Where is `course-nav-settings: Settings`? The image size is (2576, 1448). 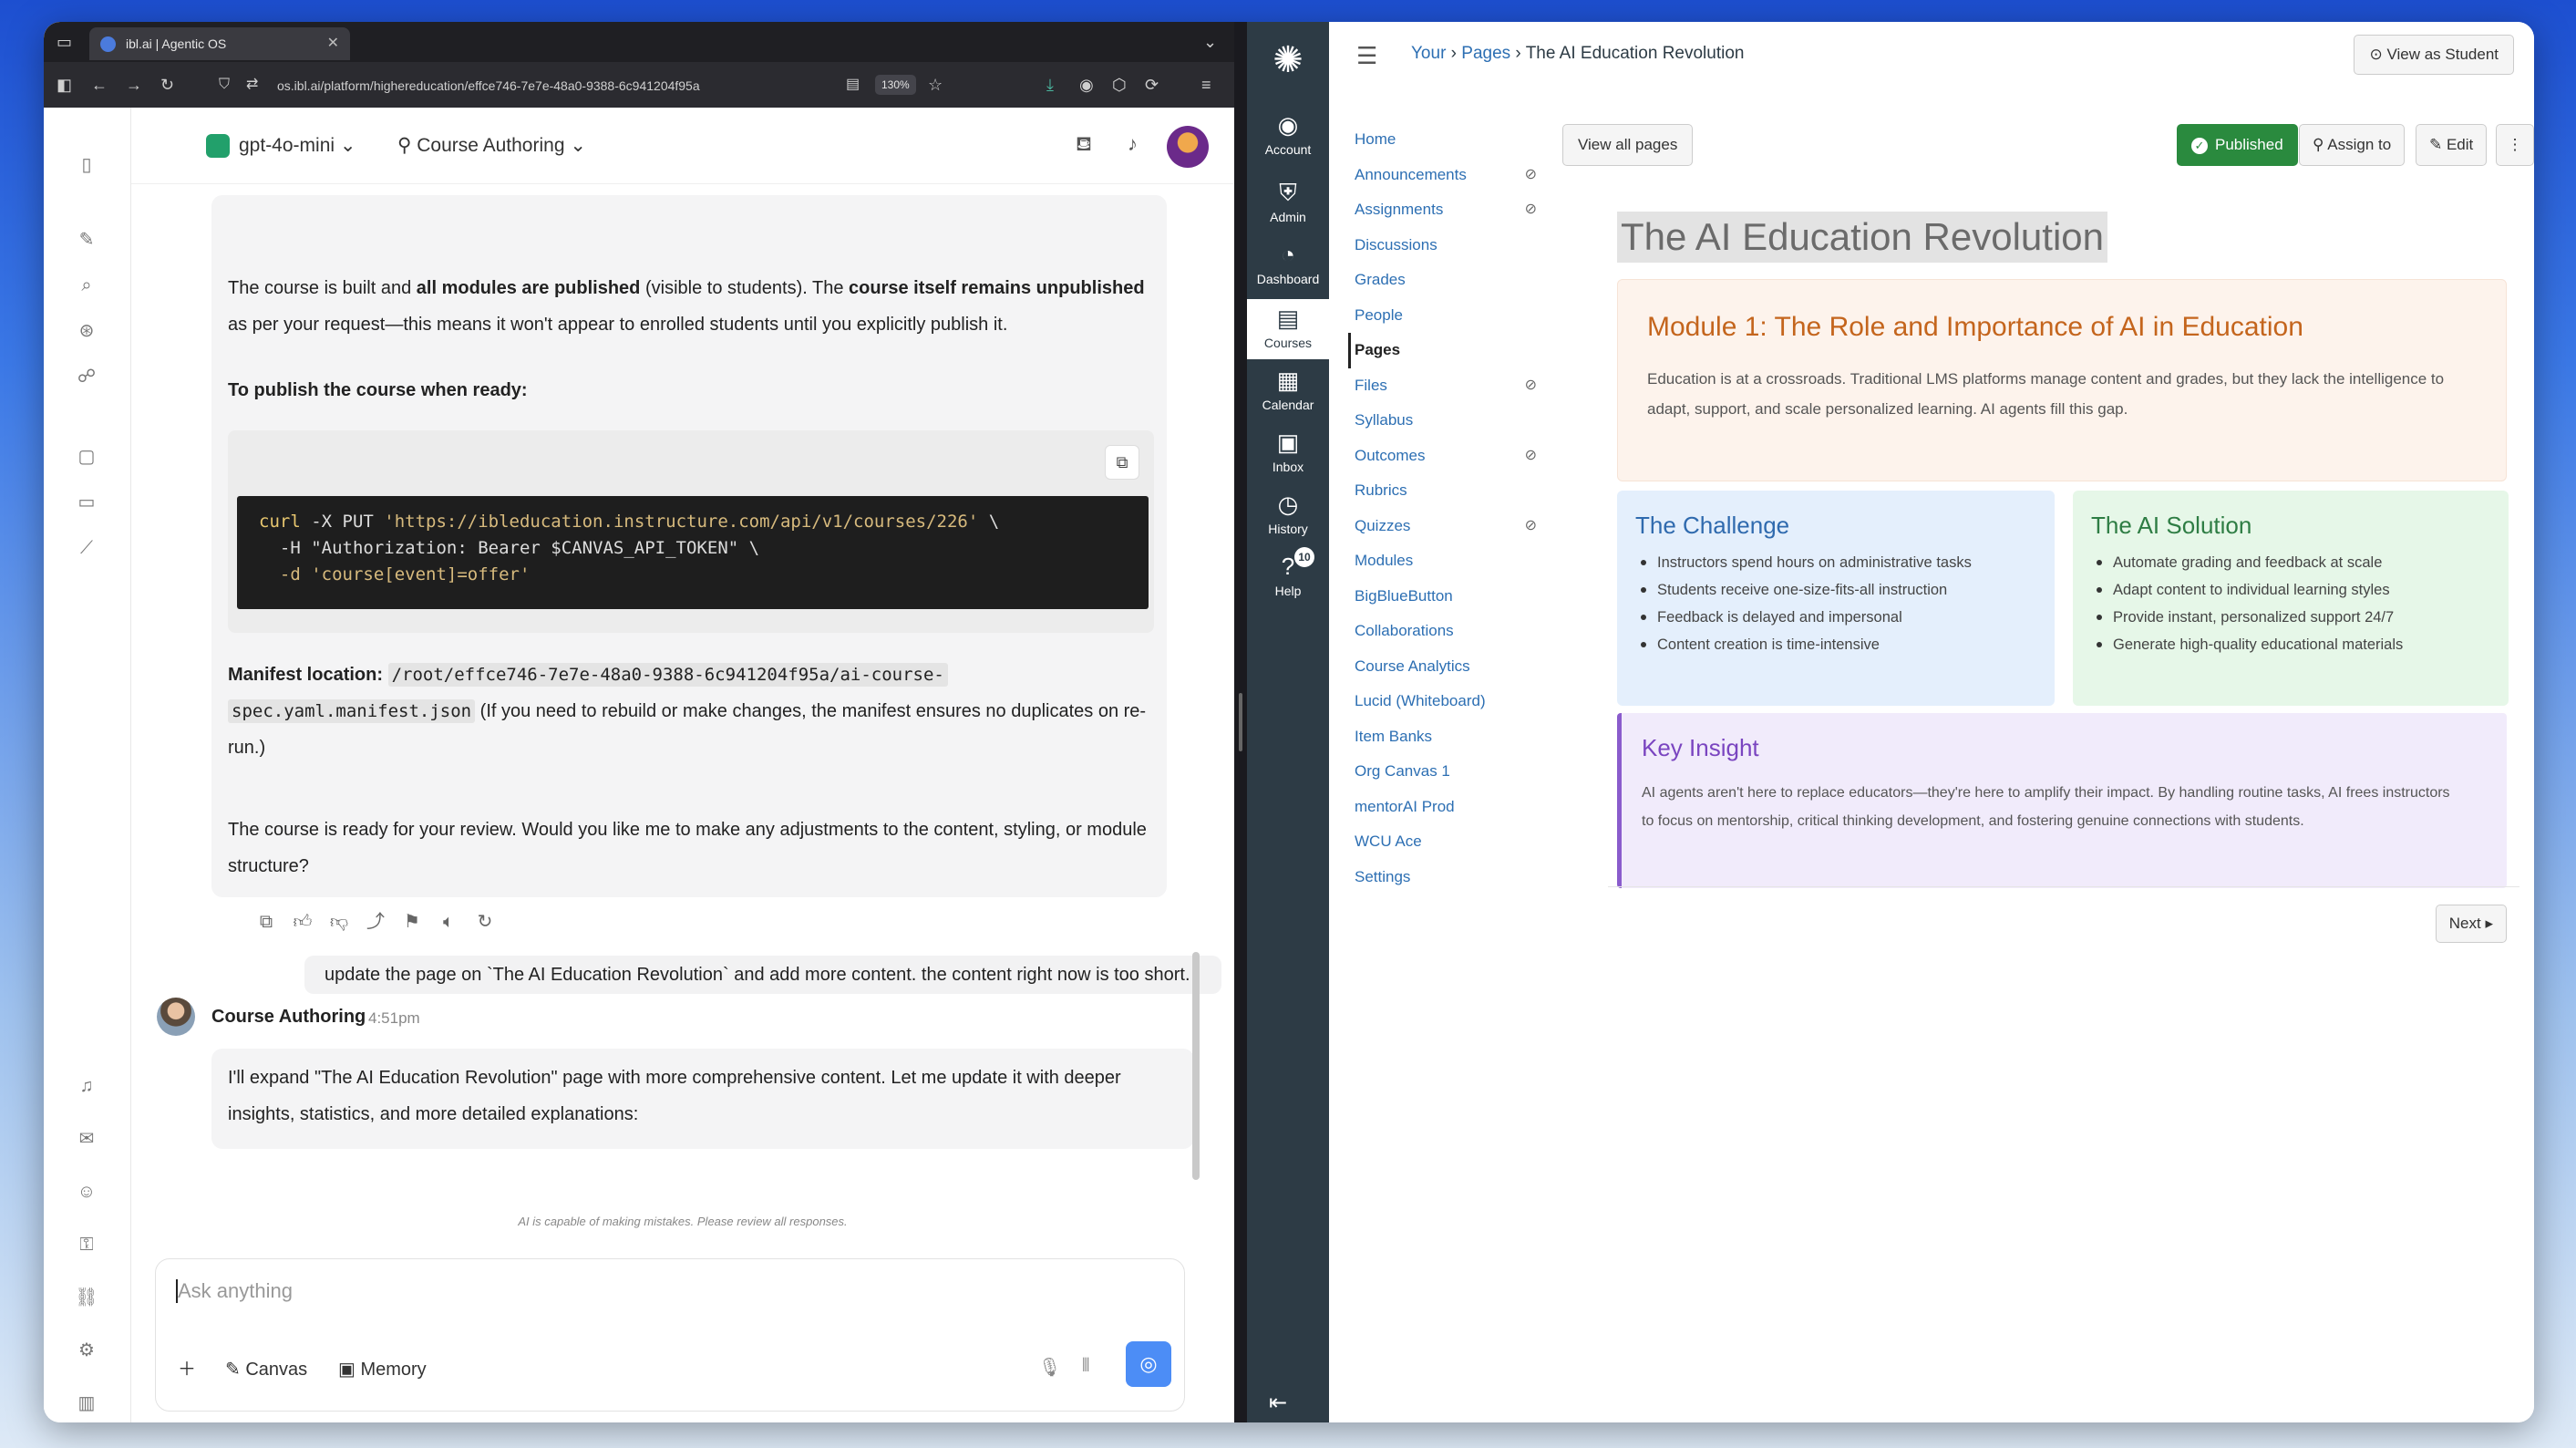
course-nav-settings: Settings is located at coordinates (1446, 878).